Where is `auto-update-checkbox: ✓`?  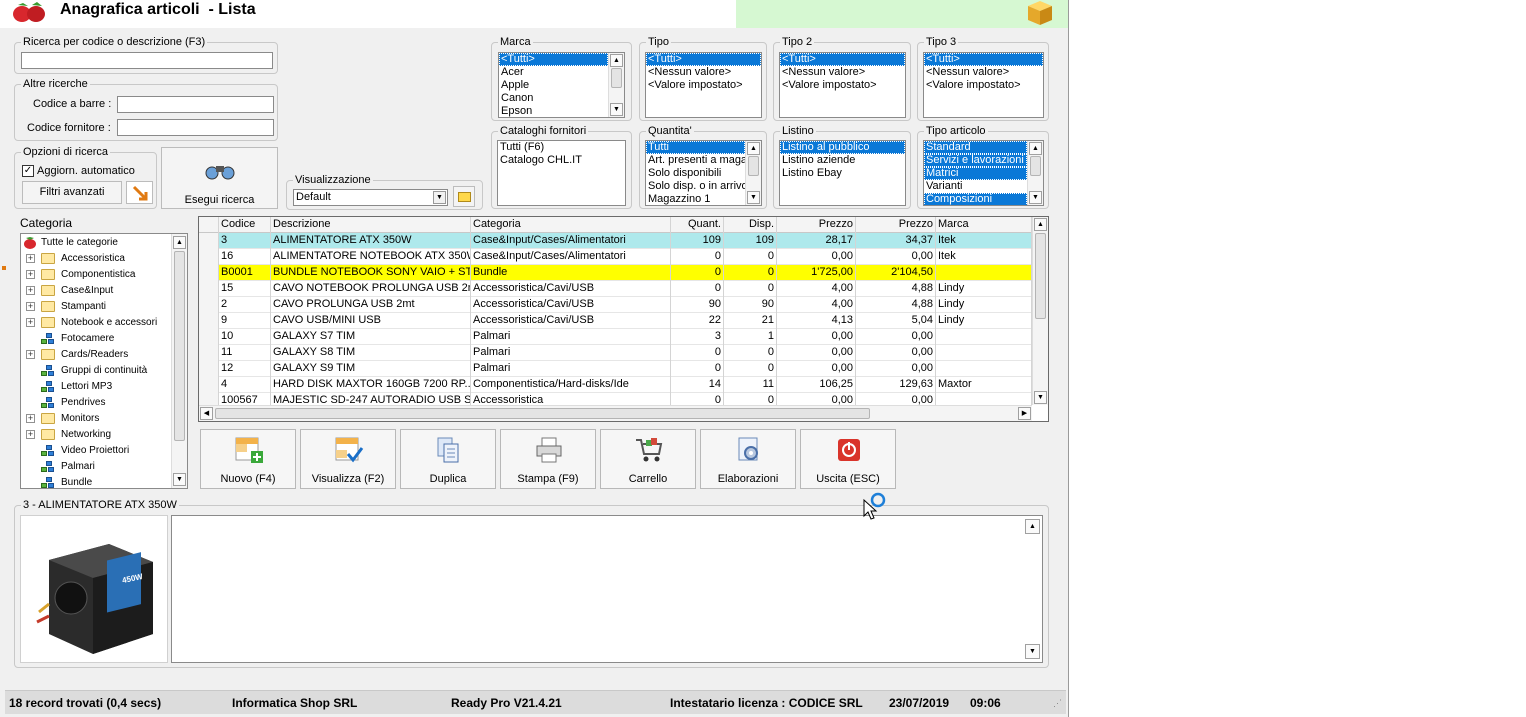 auto-update-checkbox: ✓ is located at coordinates (28, 171).